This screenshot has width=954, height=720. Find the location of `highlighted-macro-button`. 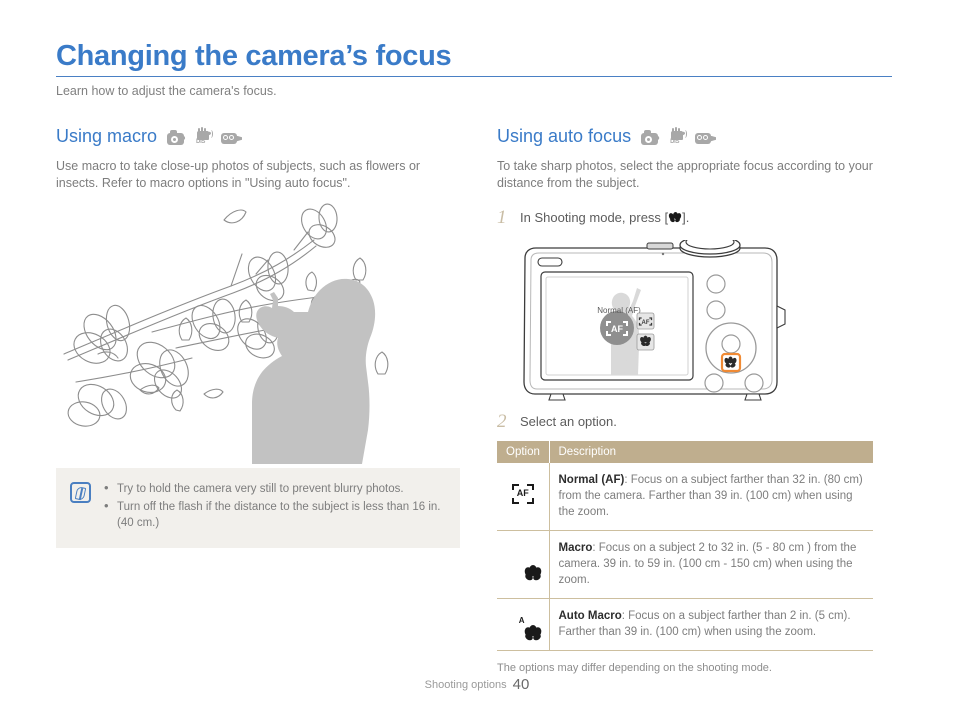

highlighted-macro-button is located at coordinates (731, 362).